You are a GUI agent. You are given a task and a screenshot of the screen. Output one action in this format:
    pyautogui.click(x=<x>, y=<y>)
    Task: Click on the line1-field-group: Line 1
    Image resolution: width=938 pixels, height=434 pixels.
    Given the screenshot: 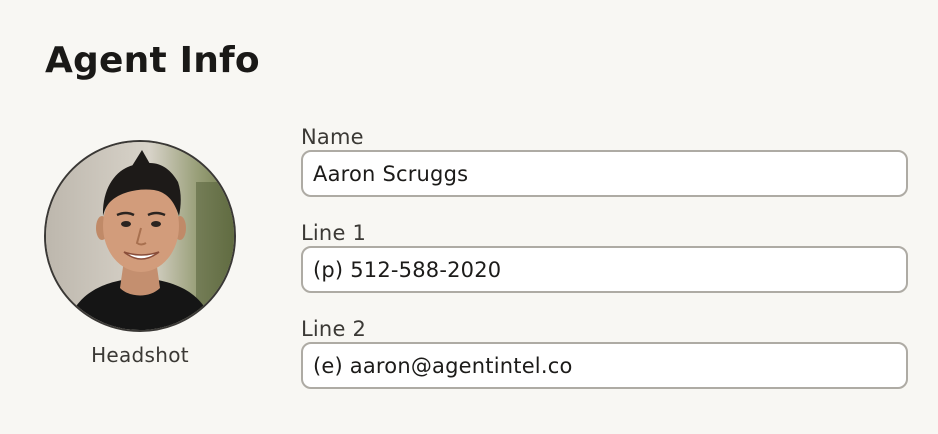 What is the action you would take?
    pyautogui.click(x=604, y=256)
    